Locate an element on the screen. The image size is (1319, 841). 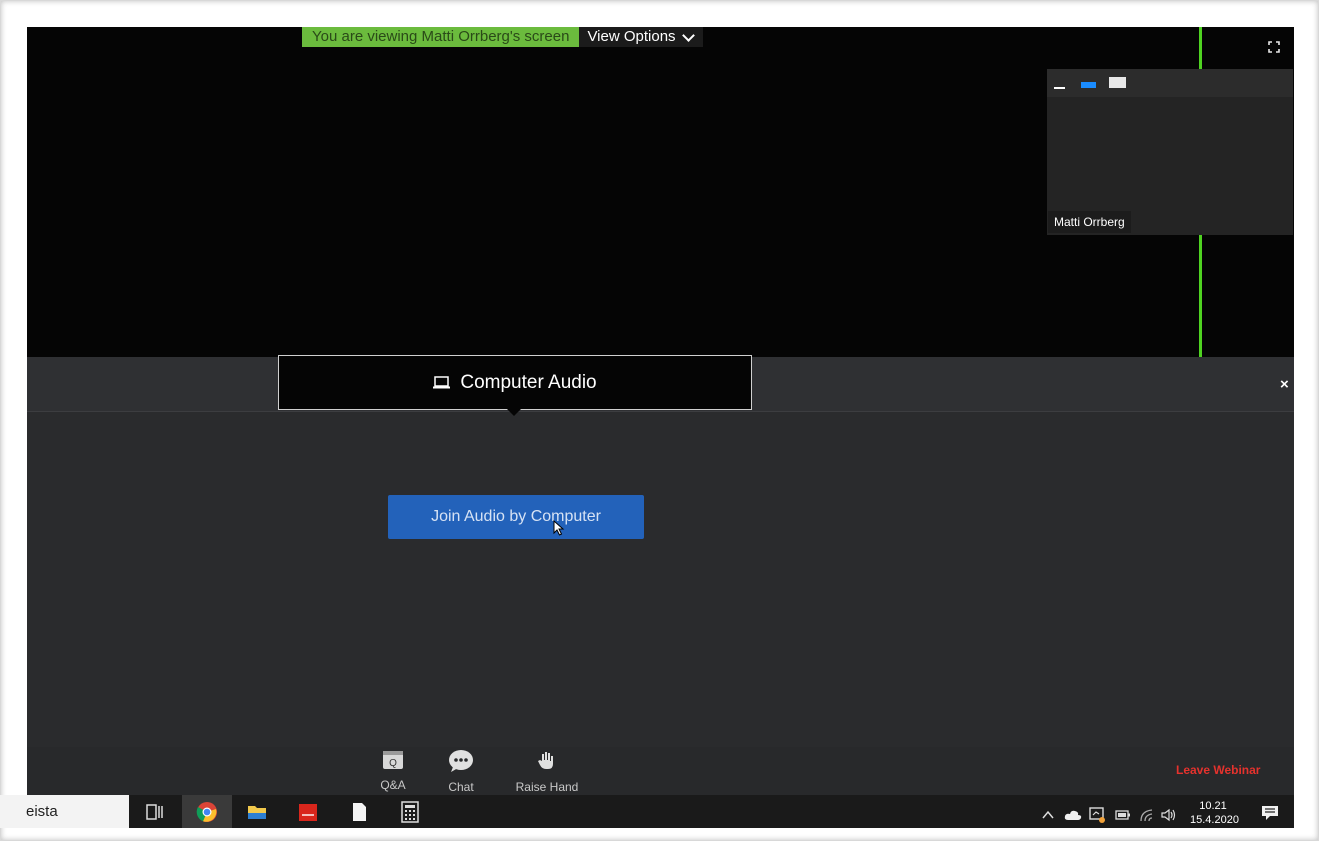
taskbar-search-box: eista is located at coordinates (64, 811).